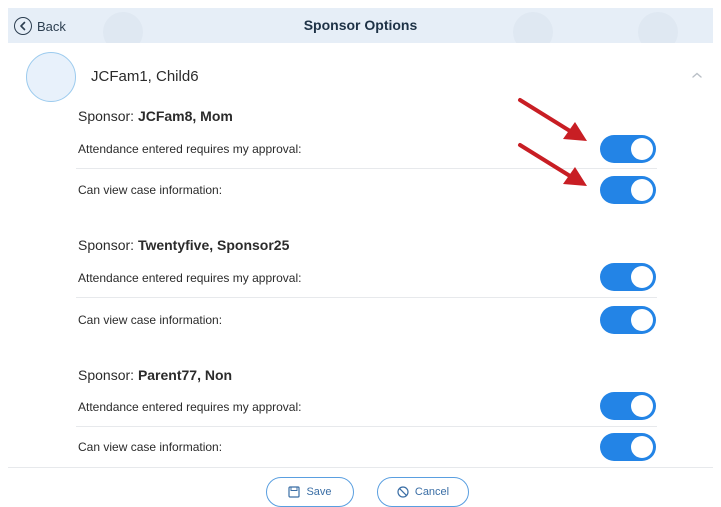  Describe the element at coordinates (294, 492) in the screenshot. I see `save-icon` at that location.